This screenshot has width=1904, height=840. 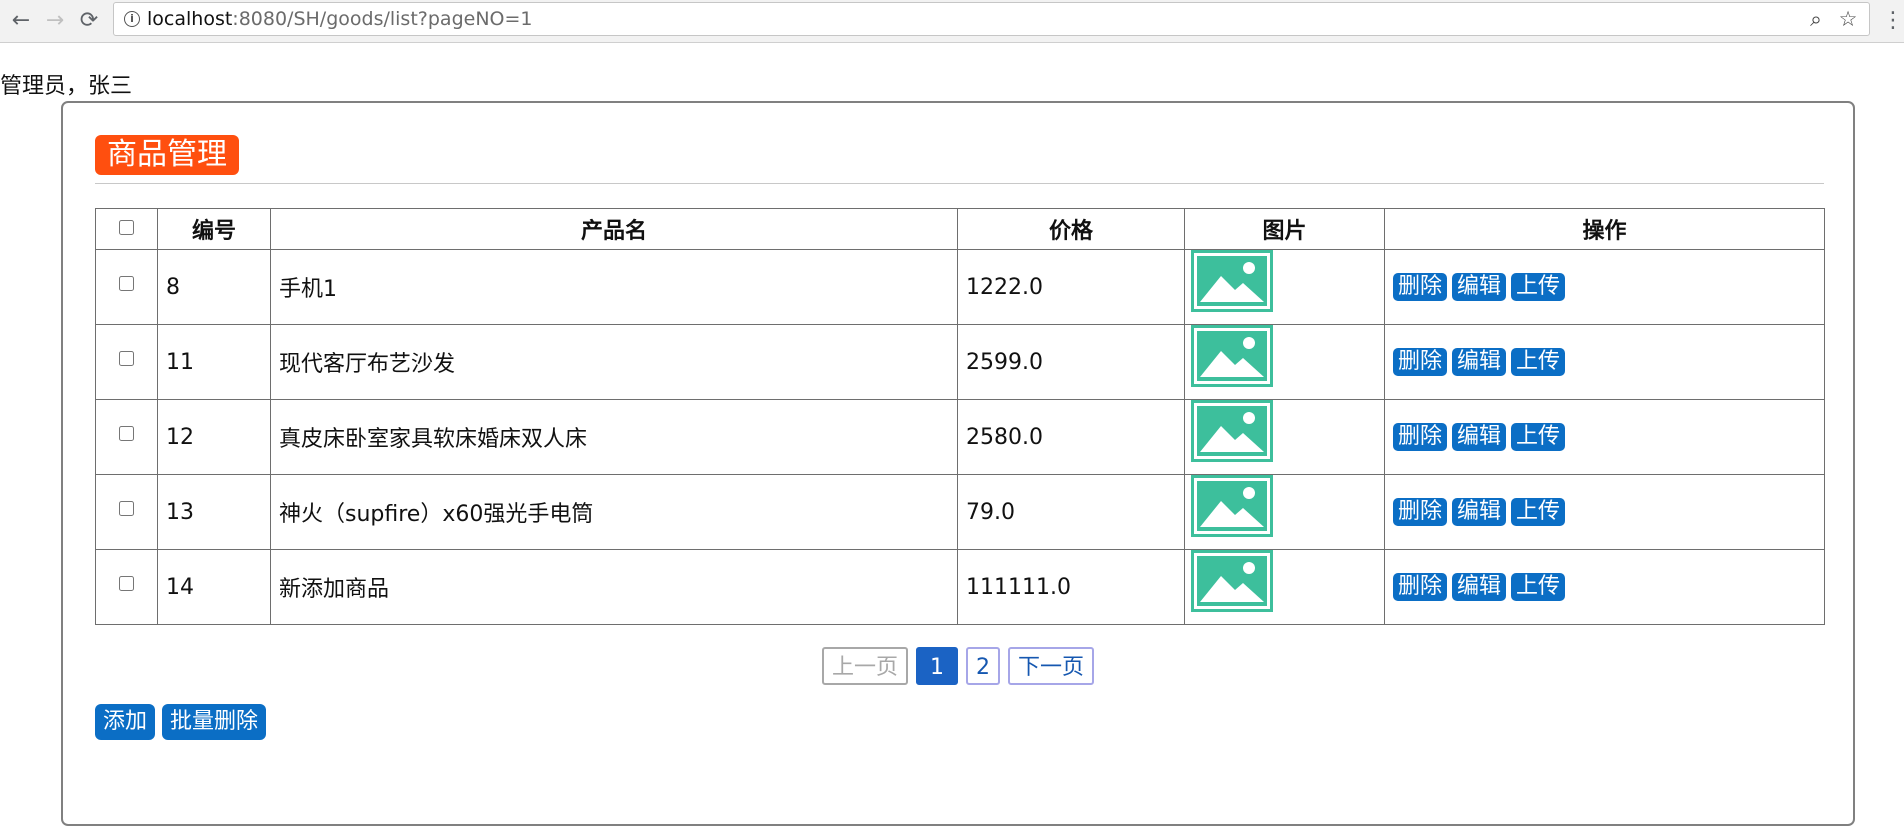 What do you see at coordinates (864, 666) in the screenshot?
I see `prev-page-button: 上一页` at bounding box center [864, 666].